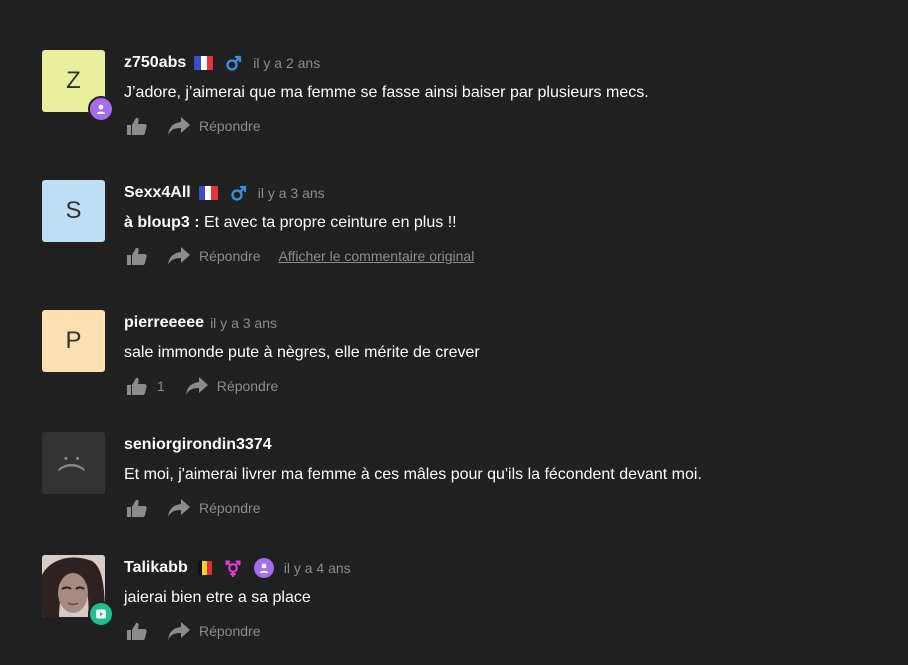  What do you see at coordinates (328, 222) in the screenshot?
I see `comment-text-body: Et avec ta propre ceinture en plus !!` at bounding box center [328, 222].